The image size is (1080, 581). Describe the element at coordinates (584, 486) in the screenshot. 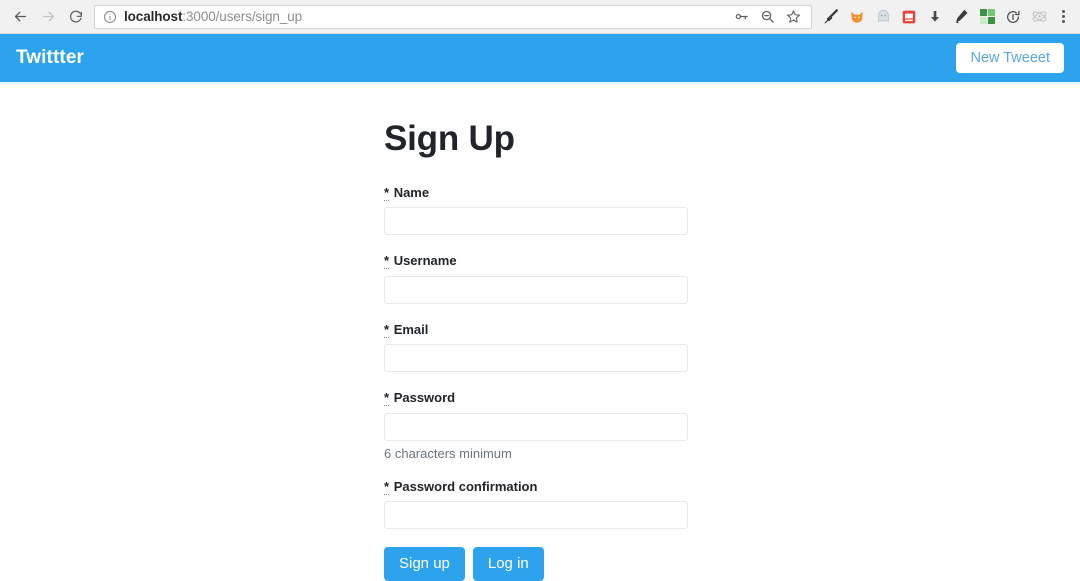

I see `label-password-confirmation: * Password confirmation` at that location.